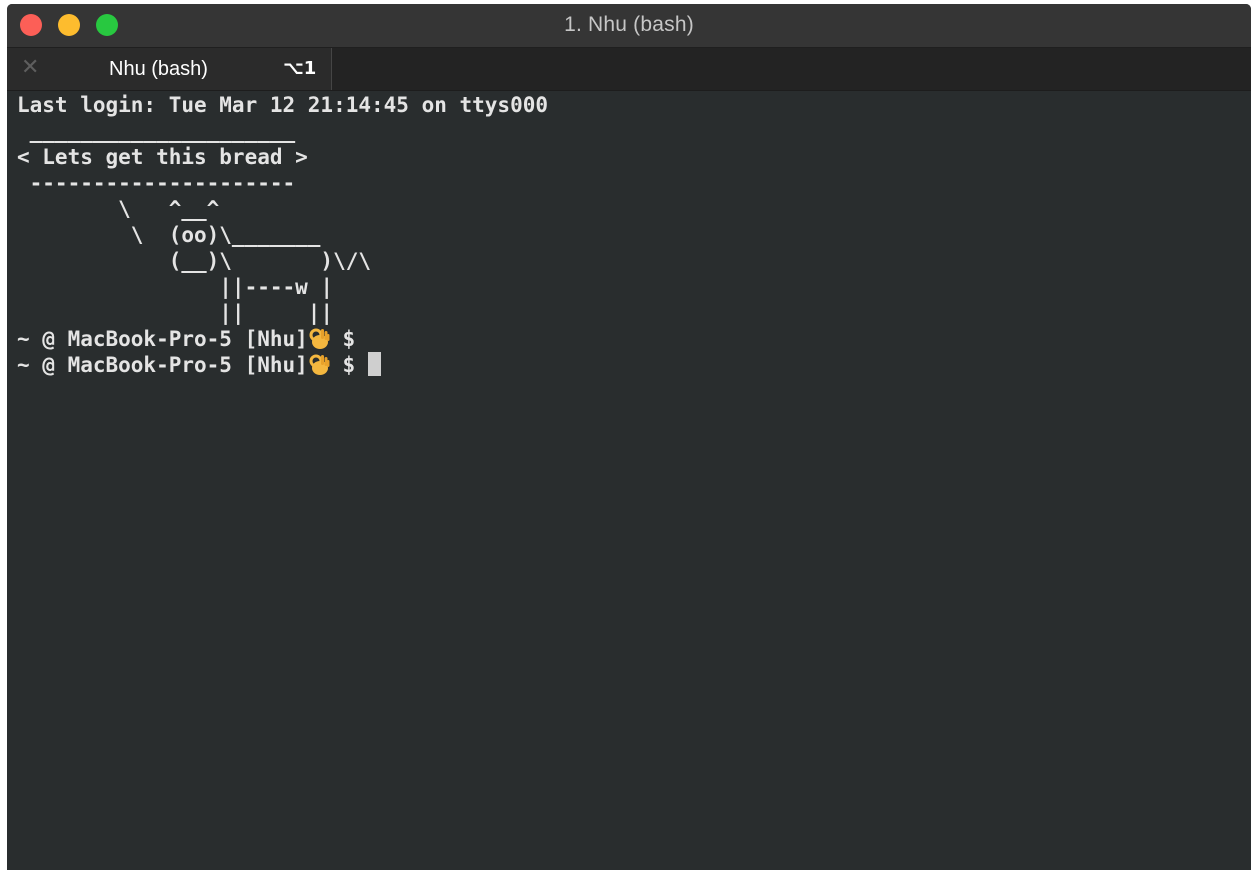 This screenshot has width=1251, height=870. What do you see at coordinates (300, 68) in the screenshot?
I see `tab-shortcut: ⌥1` at bounding box center [300, 68].